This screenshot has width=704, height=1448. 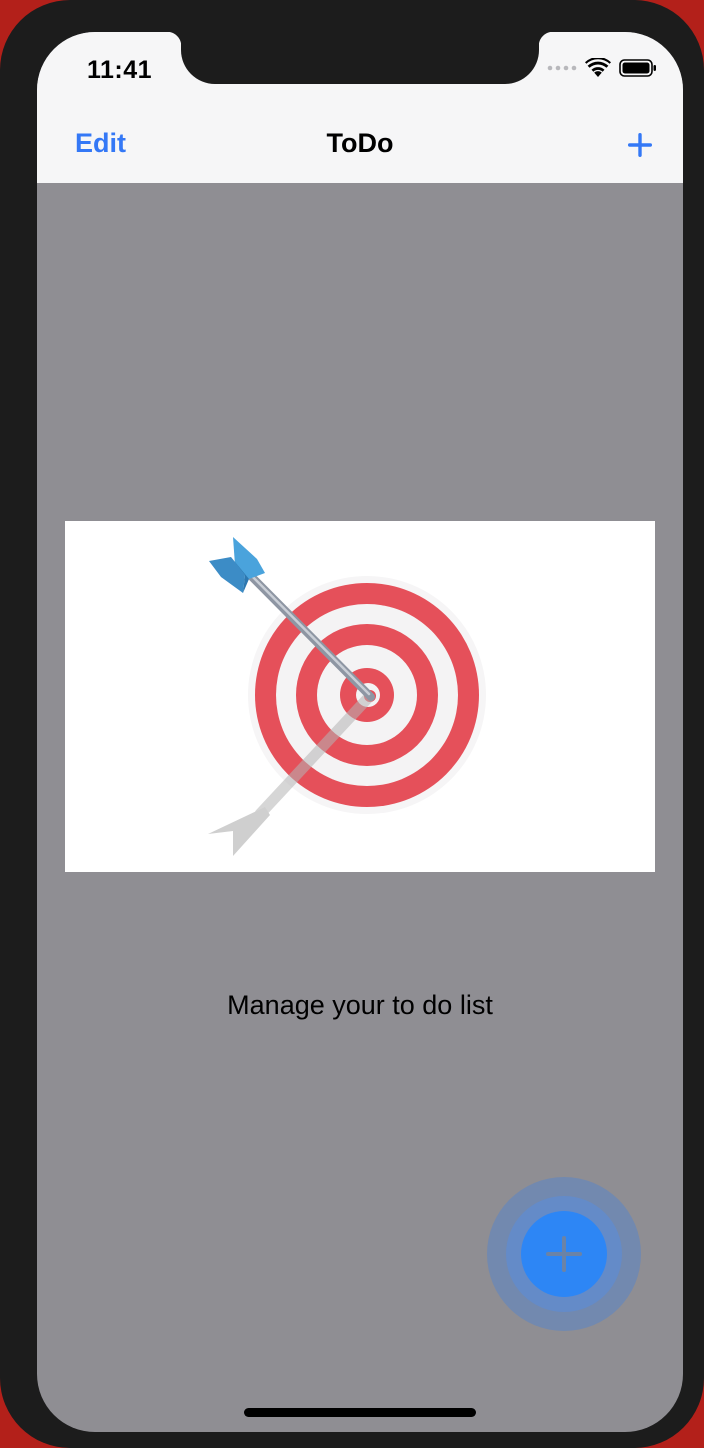 I want to click on add-task-button, so click(x=640, y=145).